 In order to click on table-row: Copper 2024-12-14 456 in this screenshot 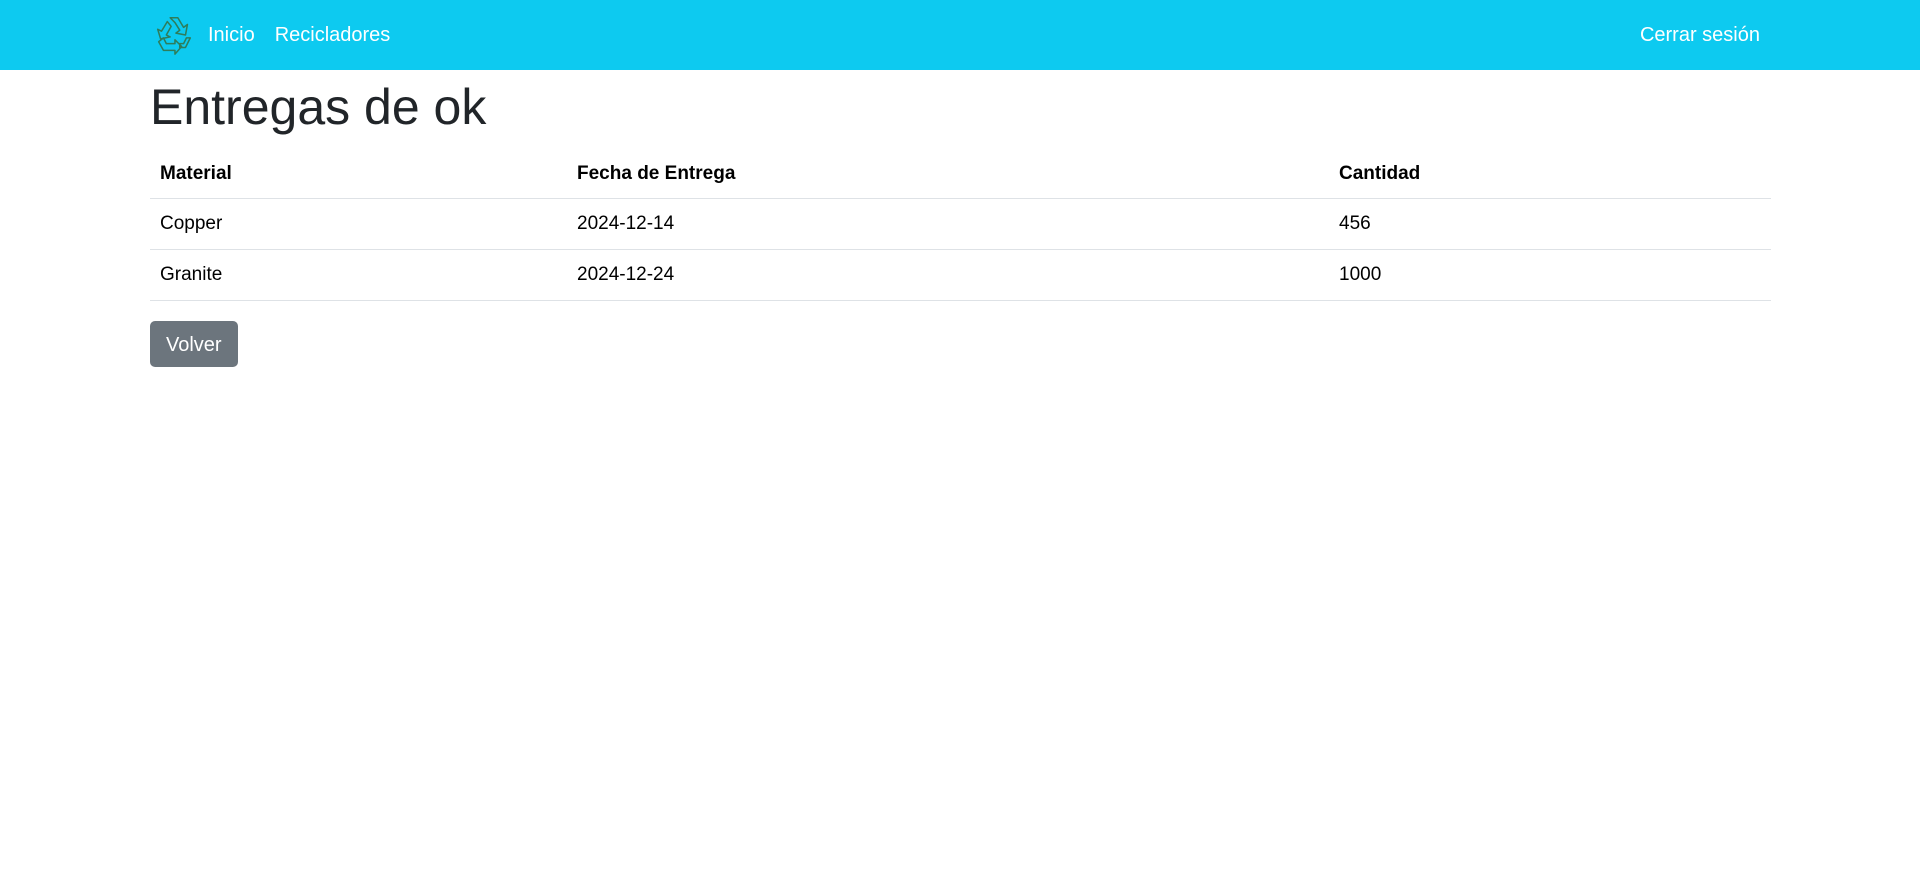, I will do `click(960, 224)`.